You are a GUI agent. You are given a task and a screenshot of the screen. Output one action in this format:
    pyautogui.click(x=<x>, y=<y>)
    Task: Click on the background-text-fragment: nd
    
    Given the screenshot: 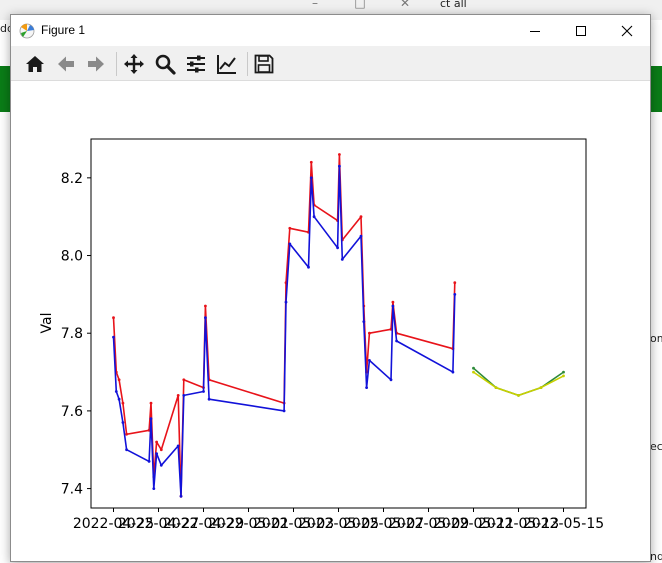 What is the action you would take?
    pyautogui.click(x=656, y=556)
    